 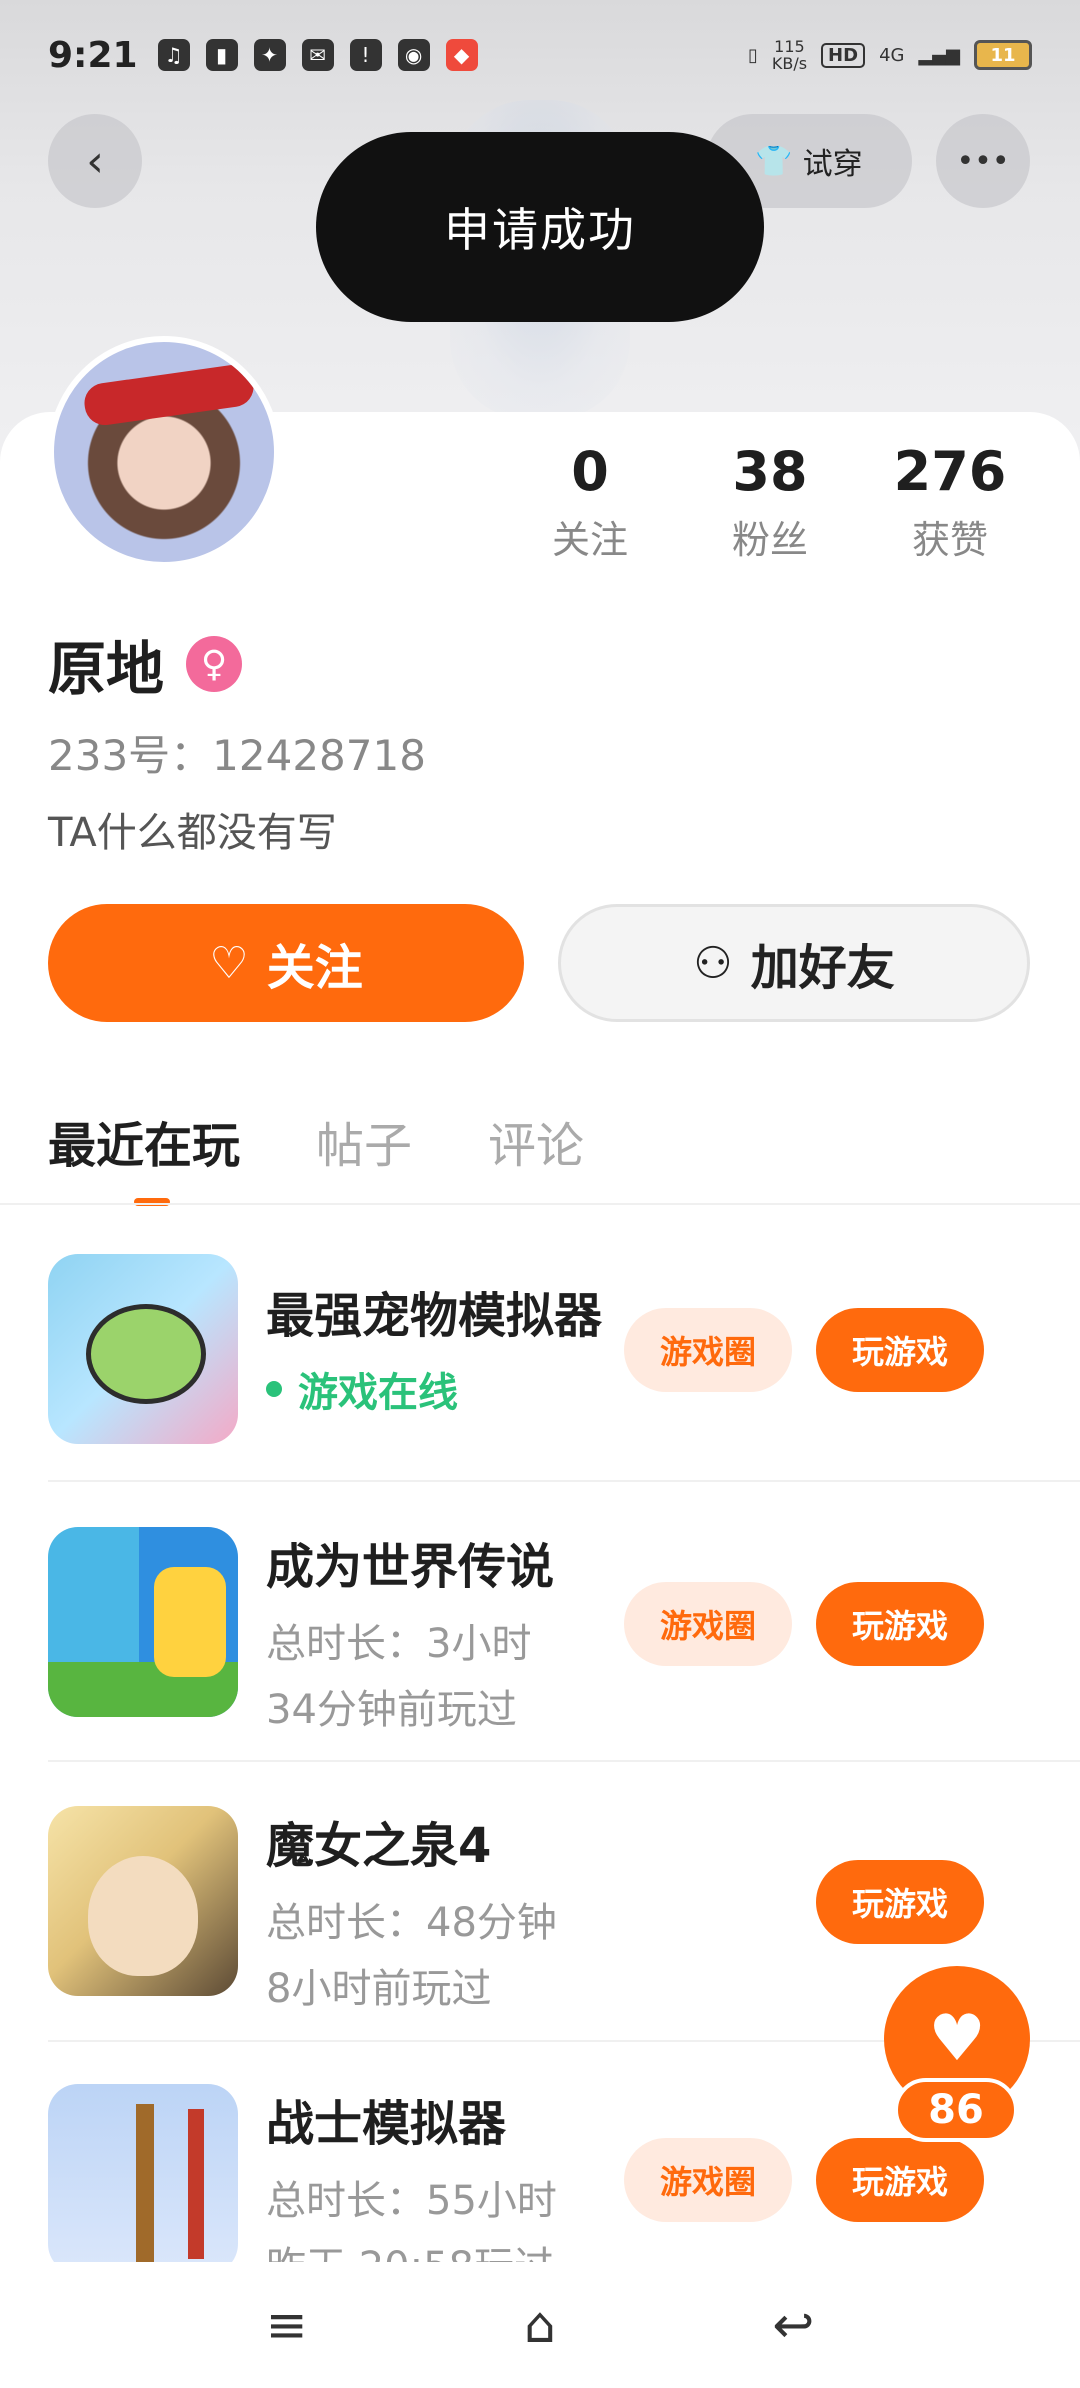 What do you see at coordinates (386, 2124) in the screenshot?
I see `game-title: 战士模拟器` at bounding box center [386, 2124].